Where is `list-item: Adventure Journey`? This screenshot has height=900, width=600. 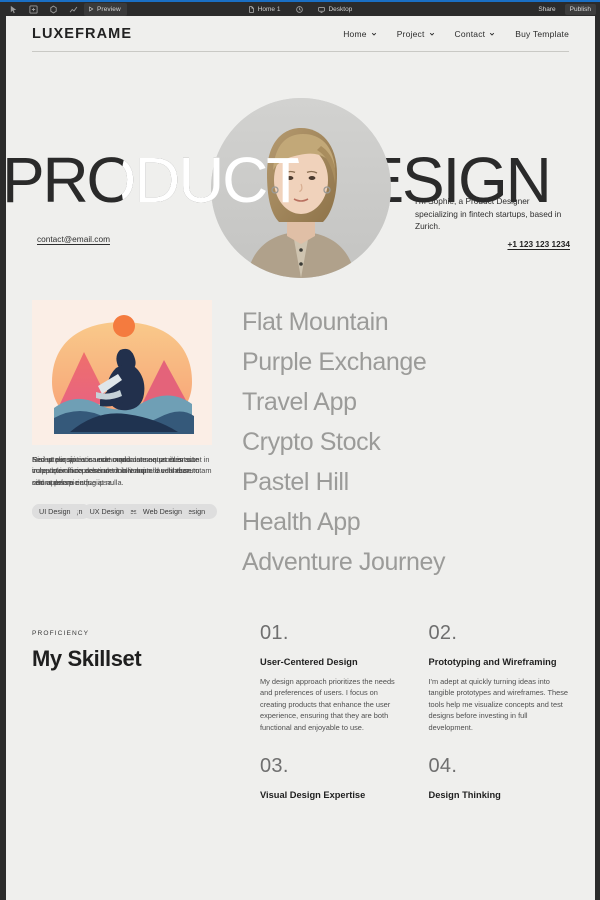 list-item: Adventure Journey is located at coordinates (343, 562).